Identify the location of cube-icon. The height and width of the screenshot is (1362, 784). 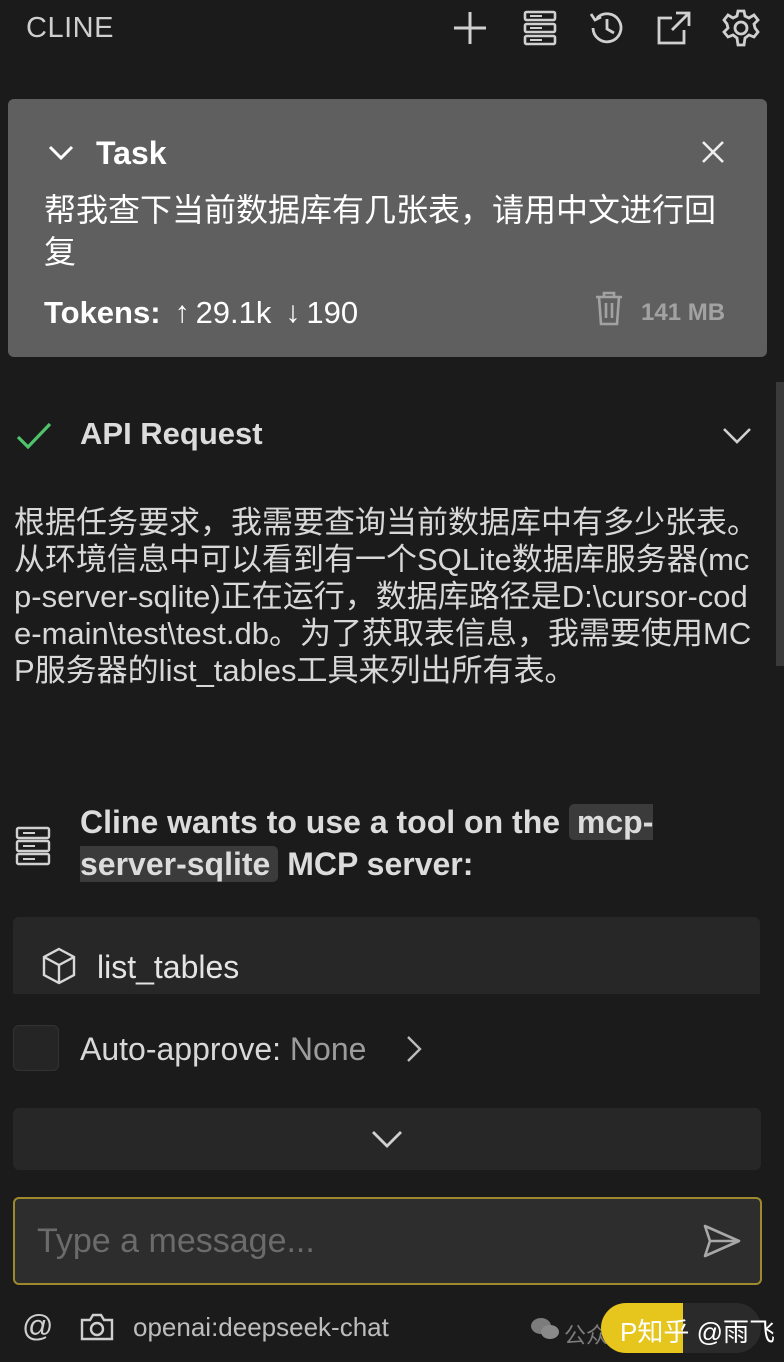
(59, 966).